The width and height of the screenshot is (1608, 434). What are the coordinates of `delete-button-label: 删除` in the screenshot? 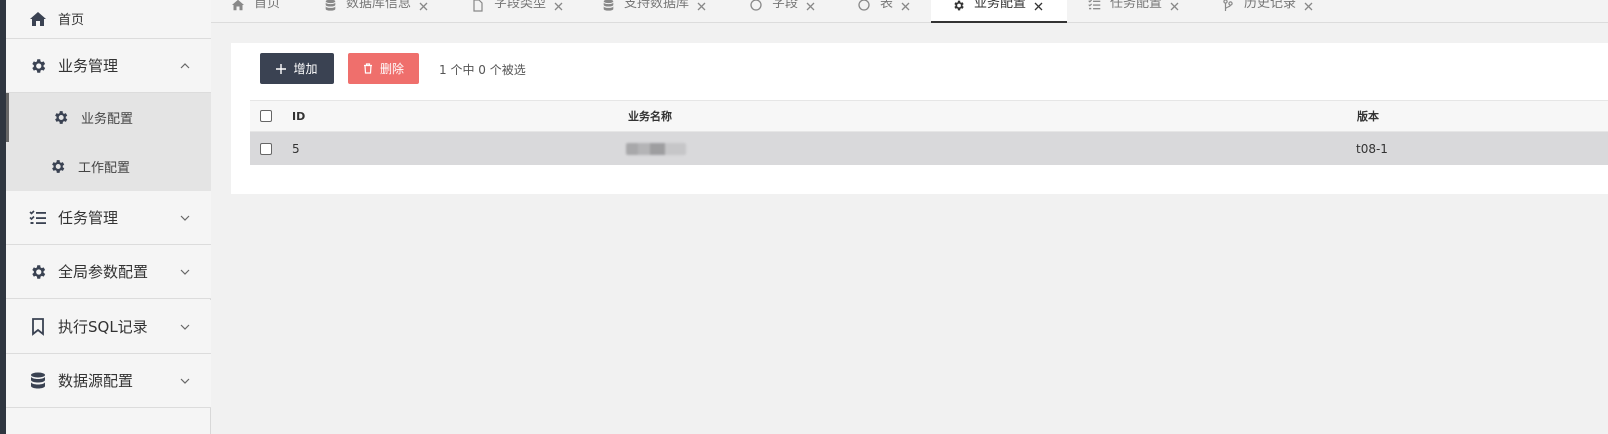 It's located at (391, 69).